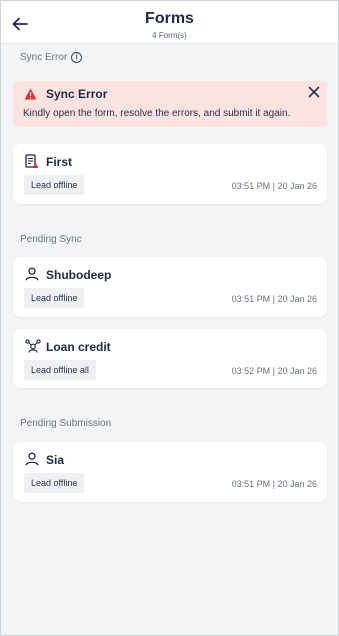 Image resolution: width=339 pixels, height=636 pixels. What do you see at coordinates (66, 423) in the screenshot?
I see `section-label-pending-submission: Pending Submission` at bounding box center [66, 423].